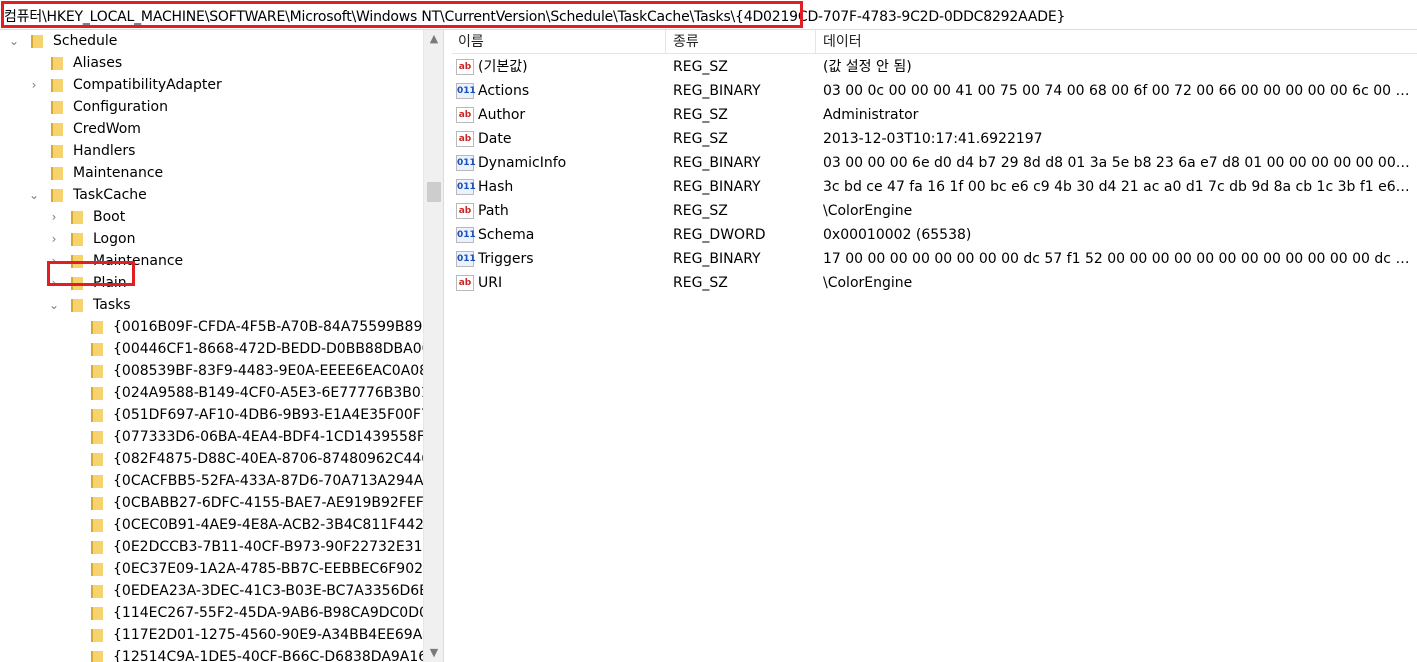 The width and height of the screenshot is (1417, 662). I want to click on scroll-up-icon: ▲, so click(434, 39).